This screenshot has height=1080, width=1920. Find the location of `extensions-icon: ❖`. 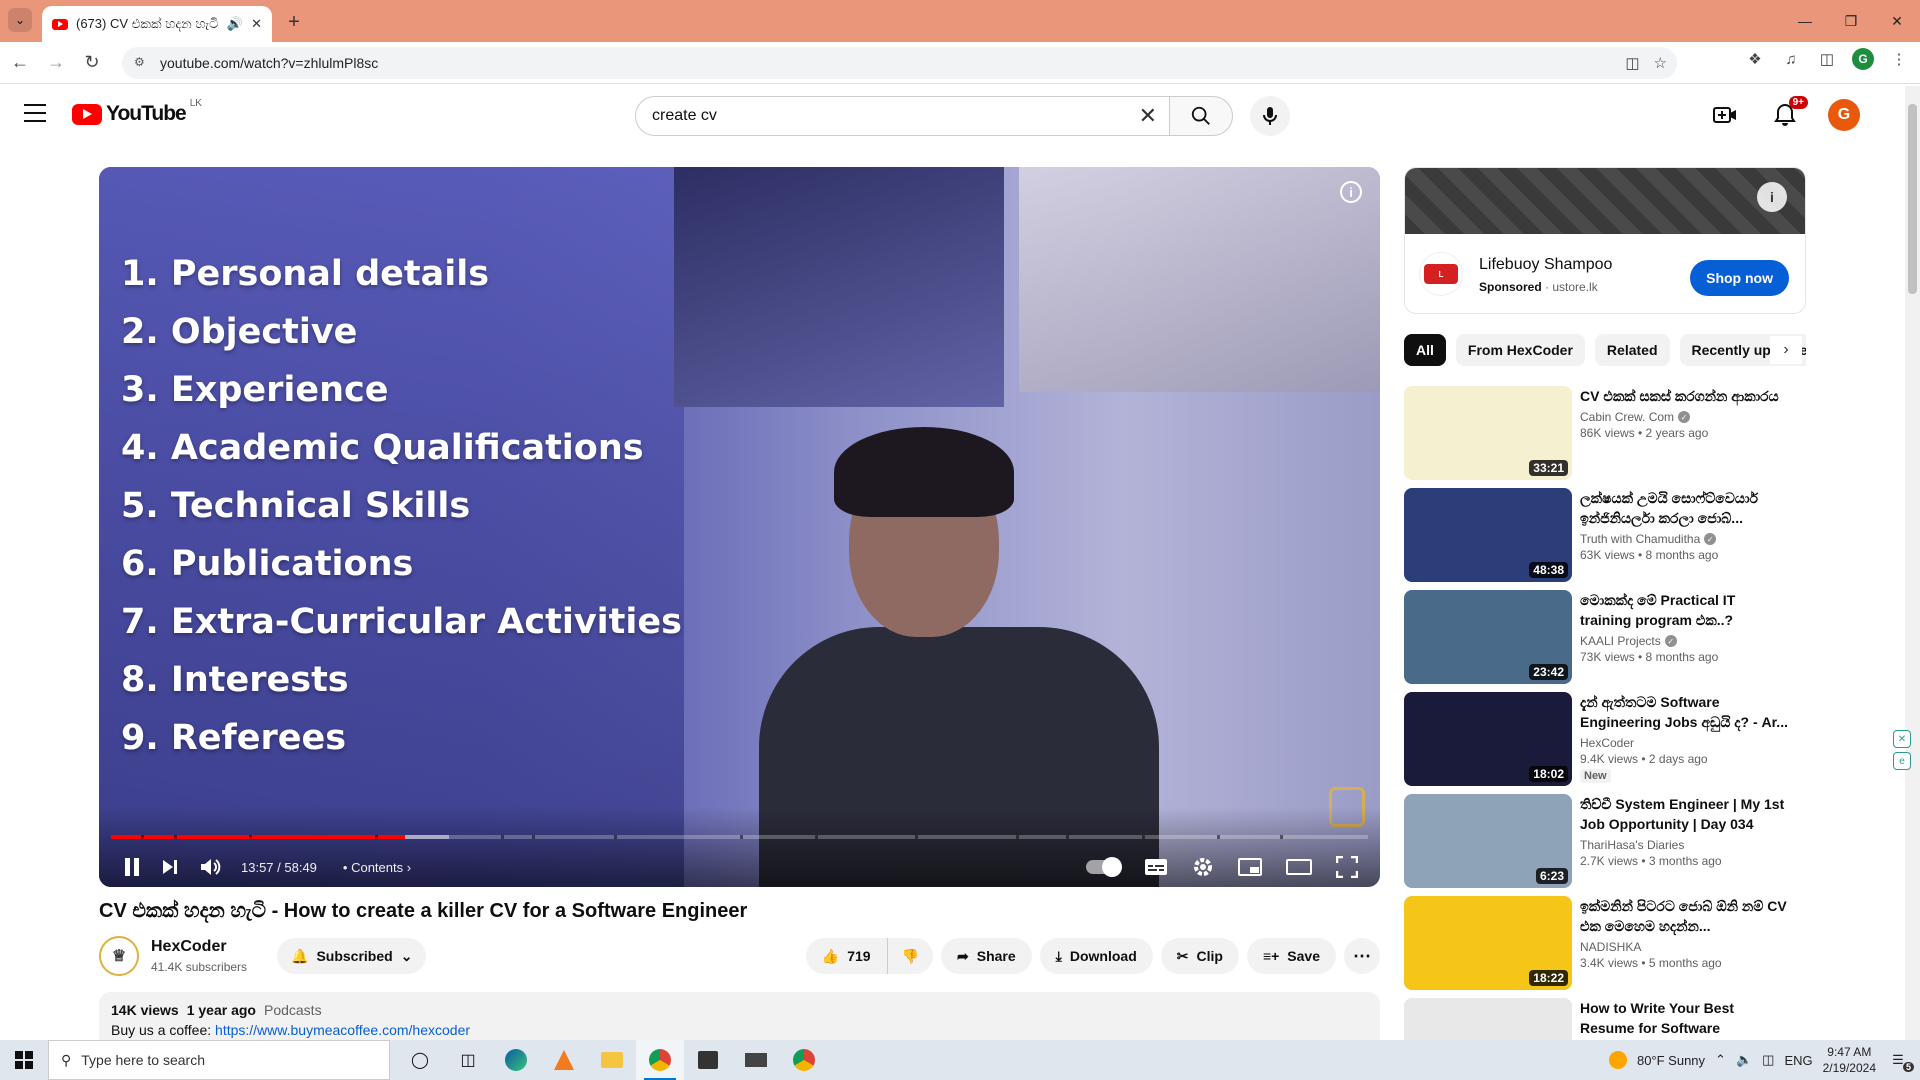

extensions-icon: ❖ is located at coordinates (1755, 59).